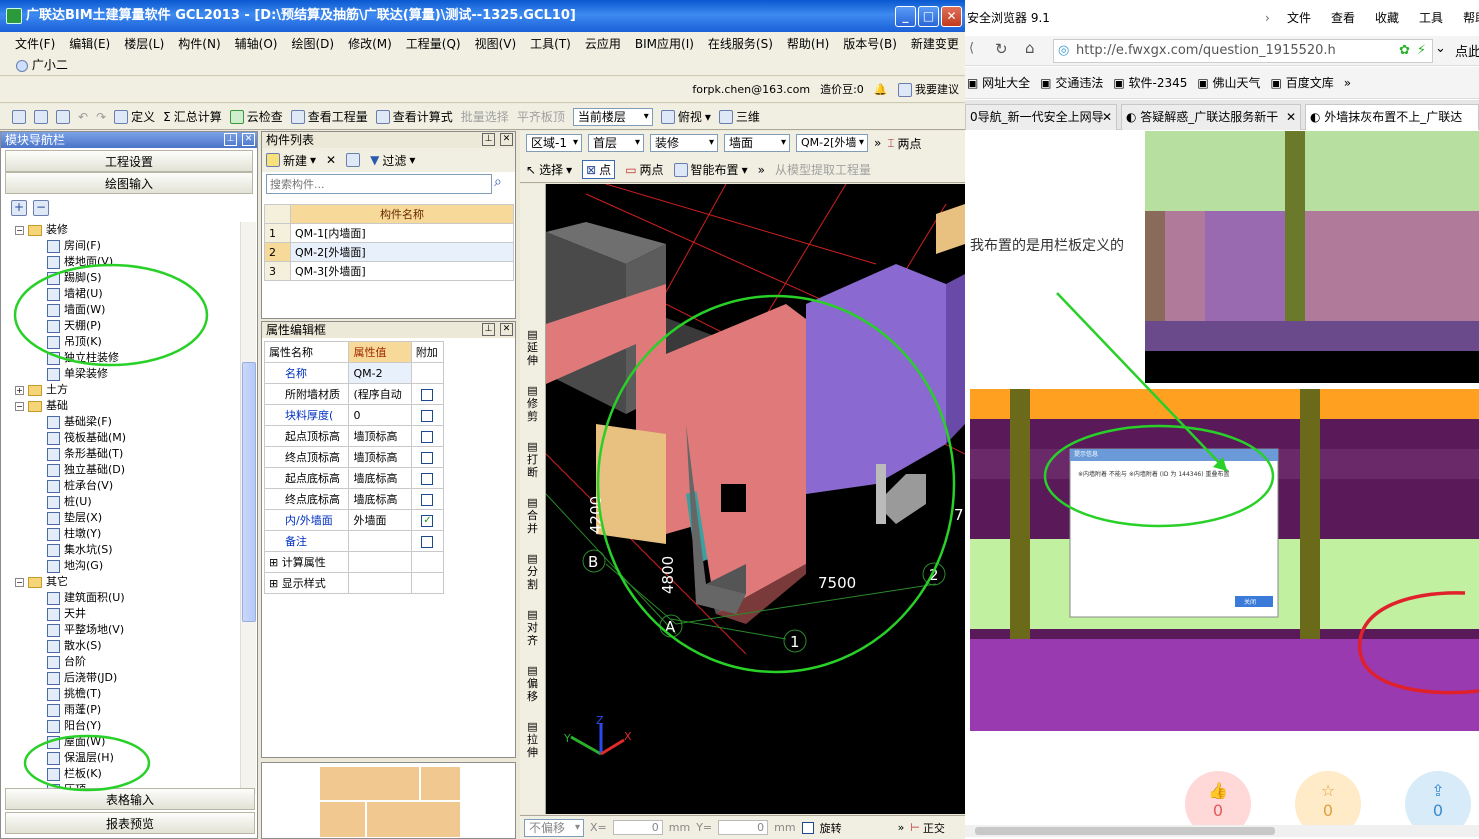 The height and width of the screenshot is (839, 1479). Describe the element at coordinates (823, 169) in the screenshot. I see `extract-qty-button: 从模型提取工程量` at that location.